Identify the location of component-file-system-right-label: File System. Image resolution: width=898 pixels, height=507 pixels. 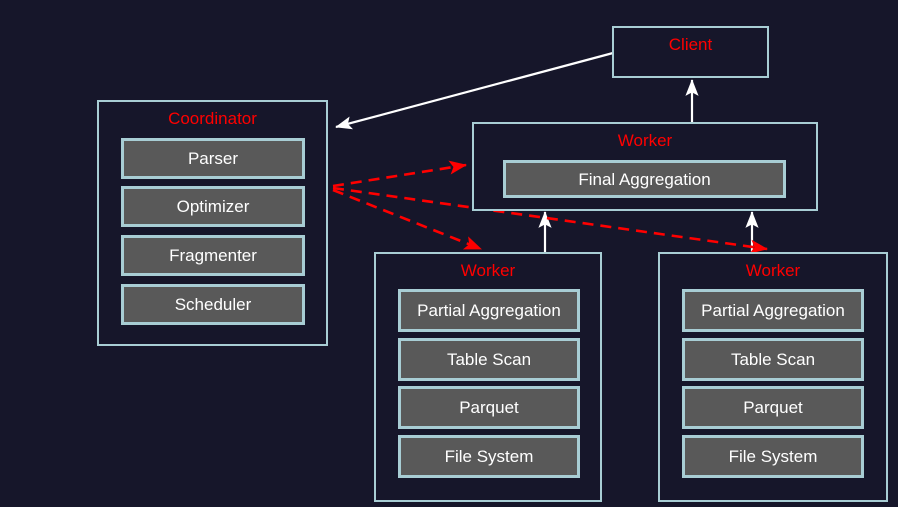
(773, 456).